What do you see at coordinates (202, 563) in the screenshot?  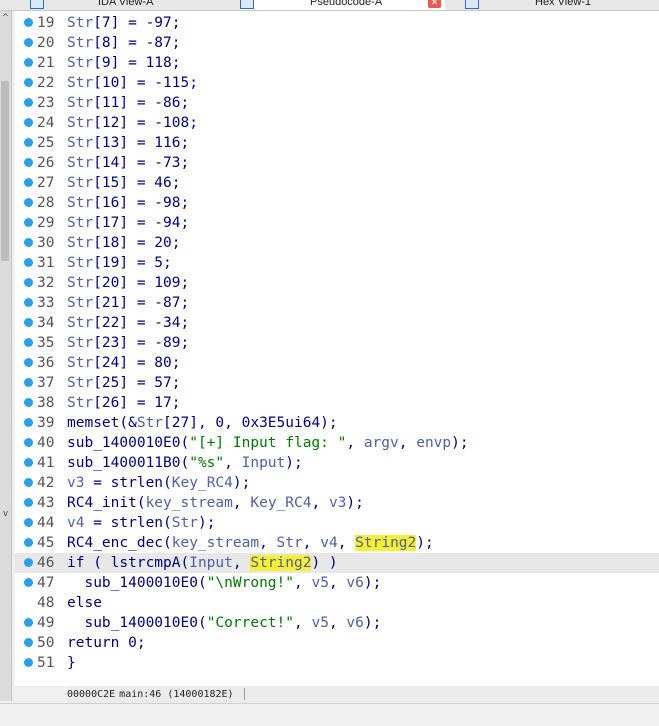 I see `code-text: if ( lstrcmpA(Input, String2) )` at bounding box center [202, 563].